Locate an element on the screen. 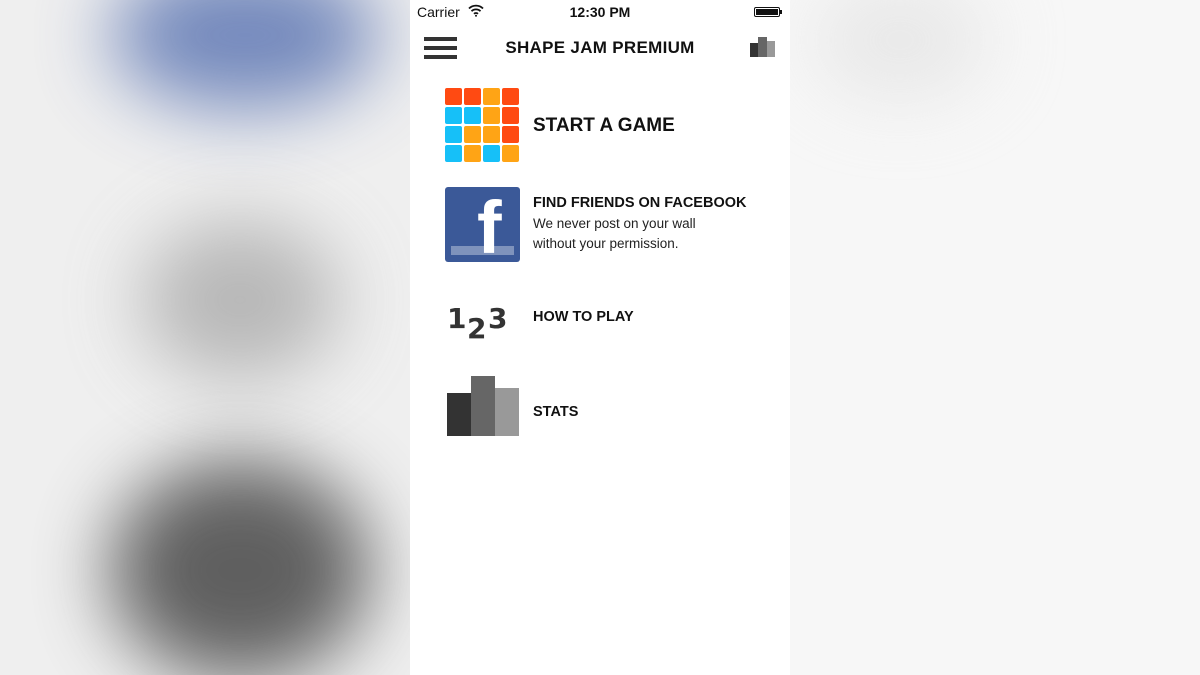  facebook-subtitle-line2: without your permission. is located at coordinates (606, 243).